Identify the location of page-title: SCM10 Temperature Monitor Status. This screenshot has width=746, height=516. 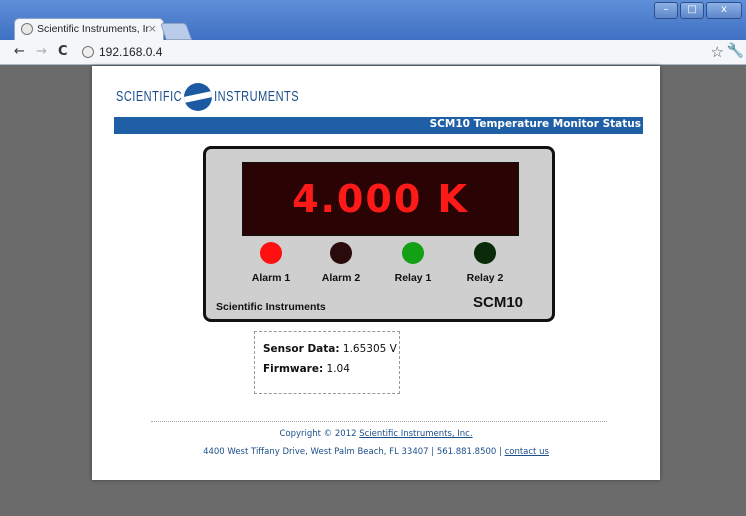
(535, 124).